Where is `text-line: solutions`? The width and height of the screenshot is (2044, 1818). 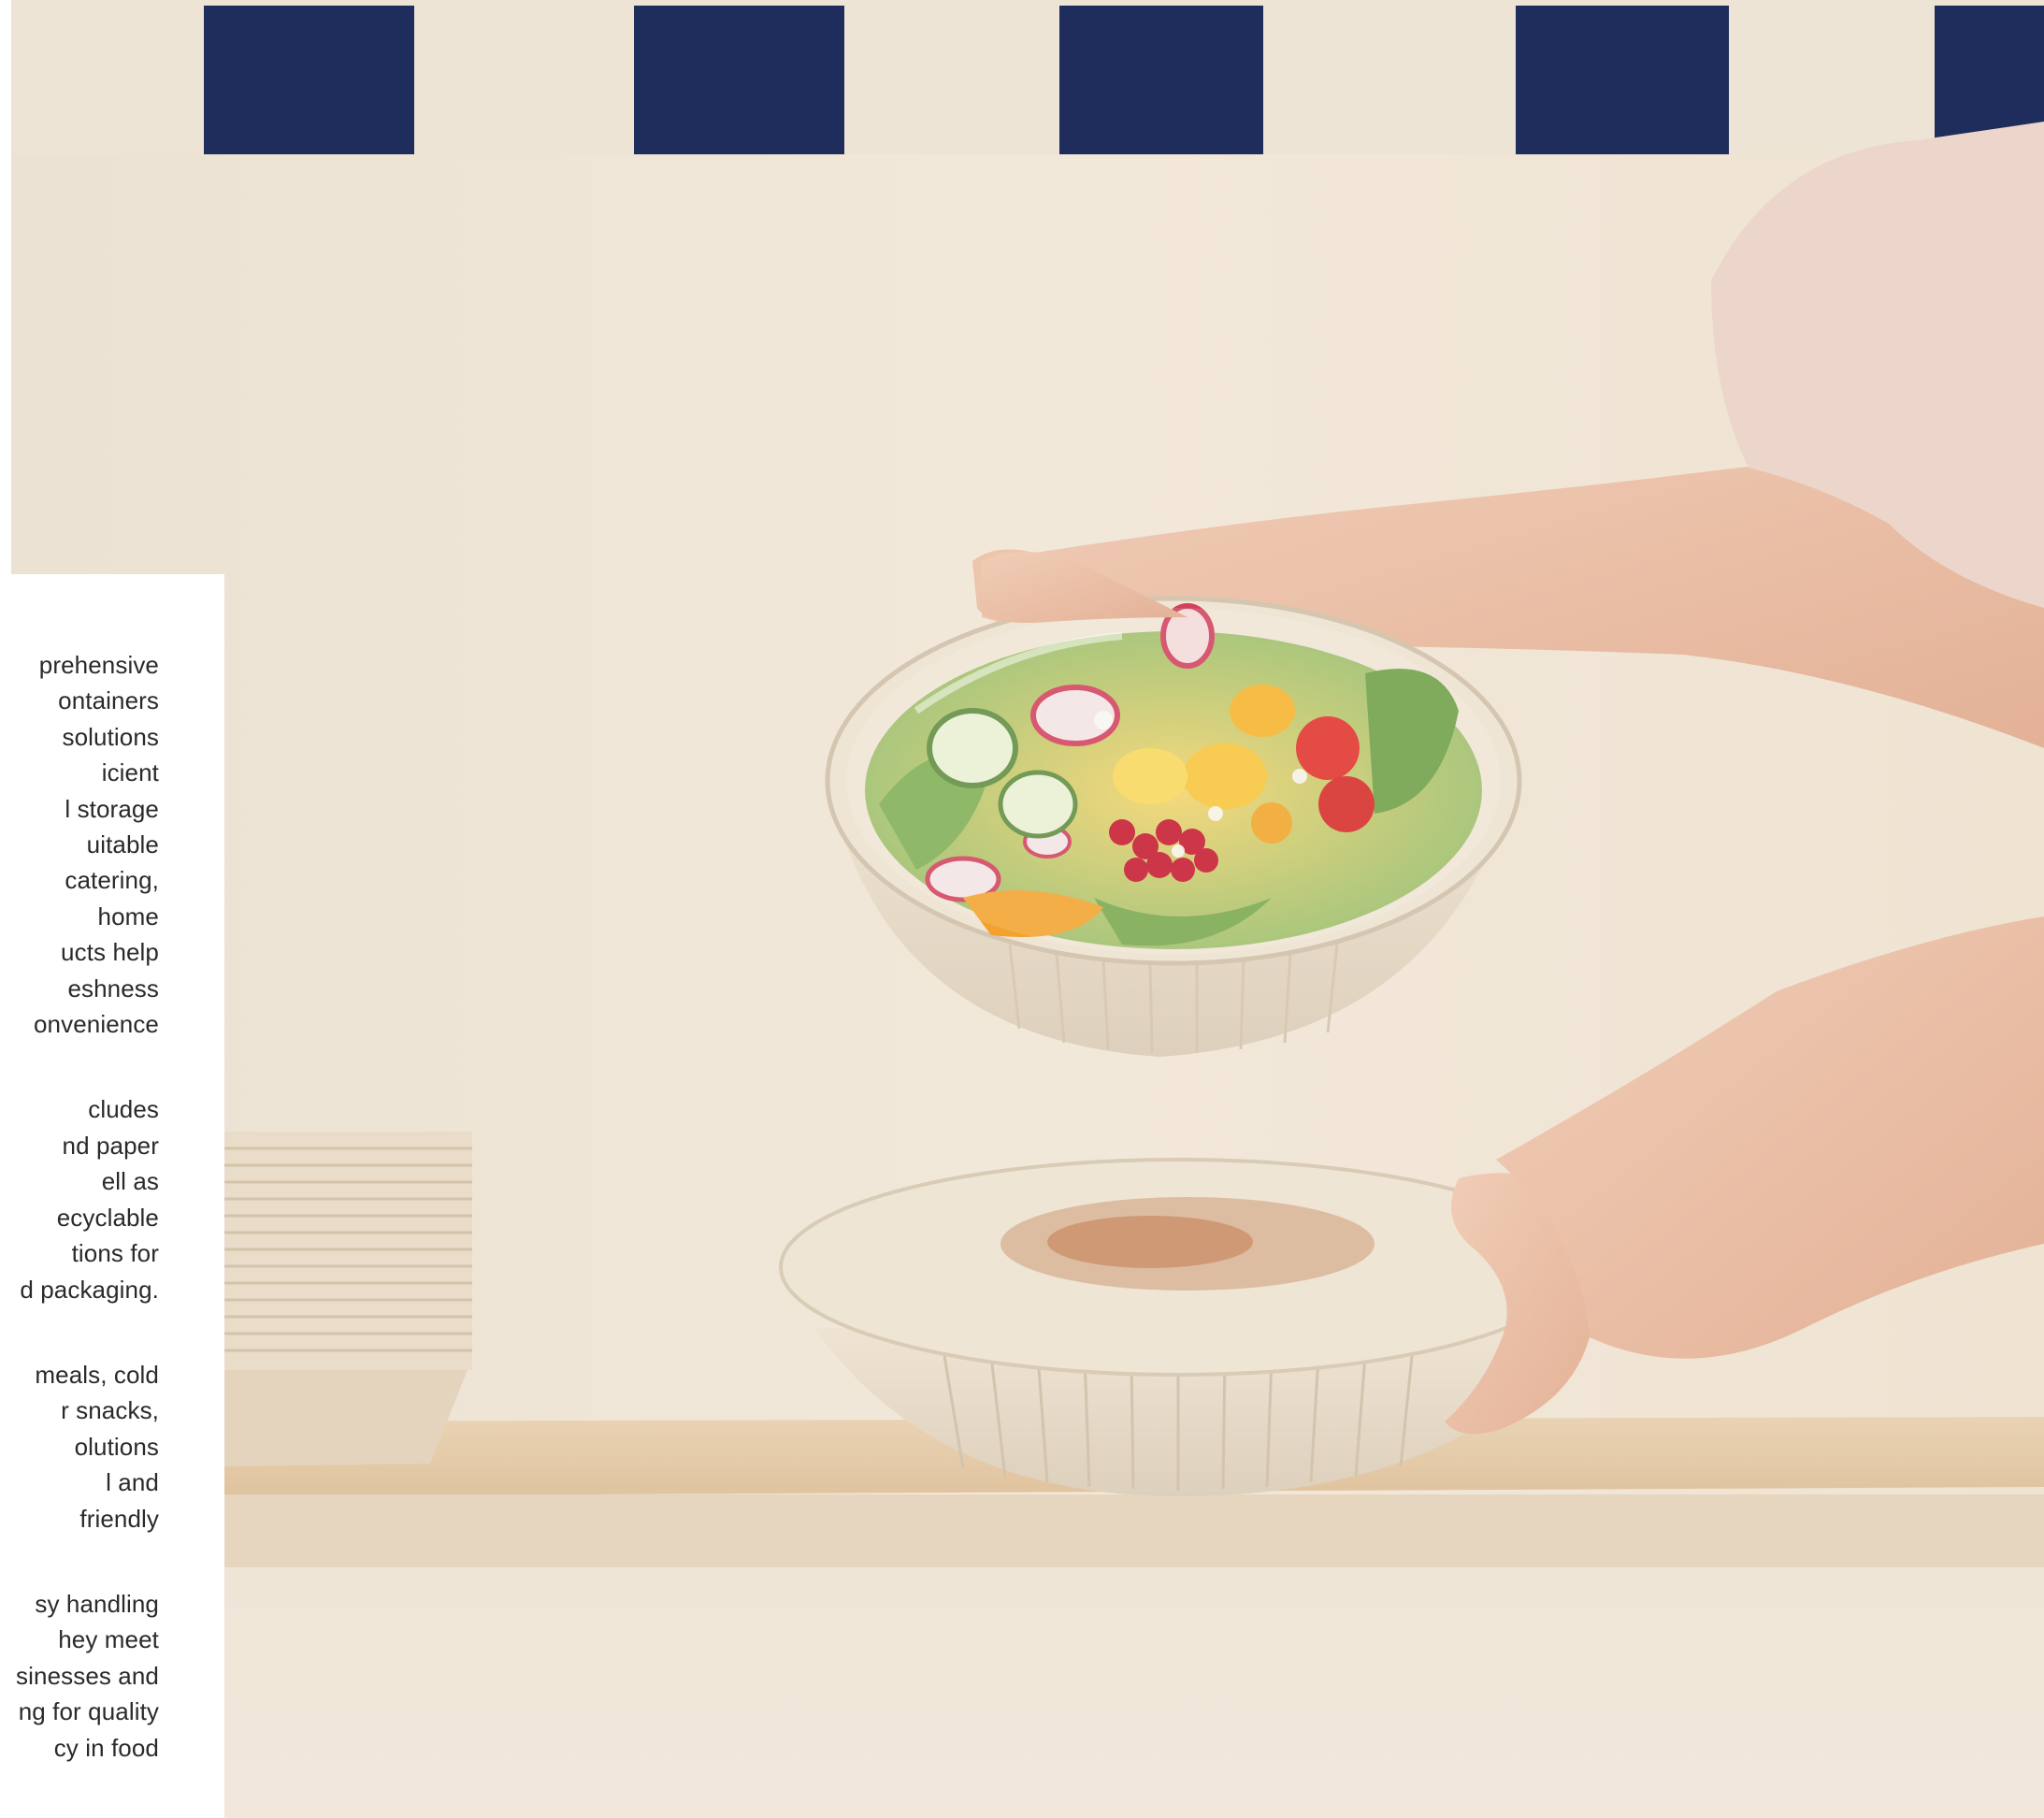
text-line: solutions is located at coordinates (110, 736).